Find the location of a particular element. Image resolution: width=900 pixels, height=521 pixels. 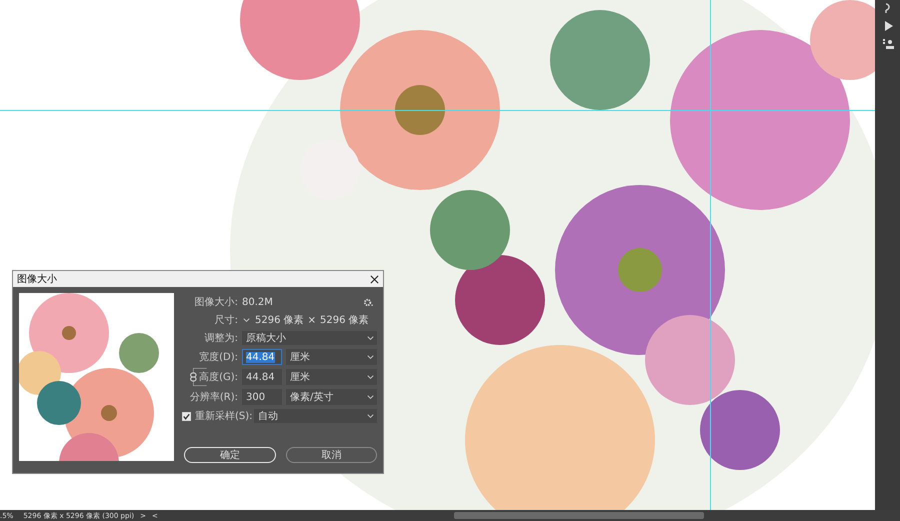

scrollbar-thumb is located at coordinates (579, 515).